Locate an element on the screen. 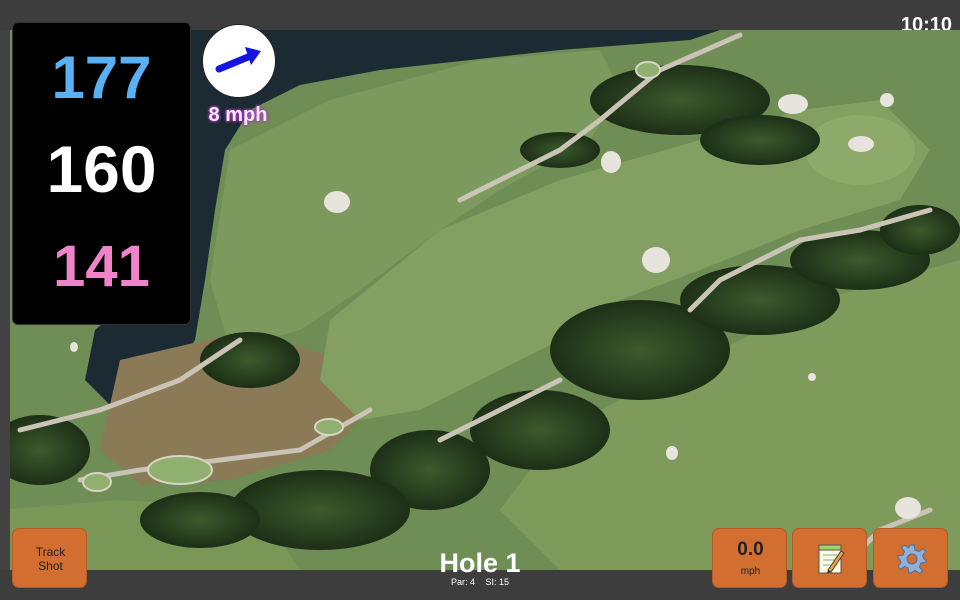 The height and width of the screenshot is (600, 960). front-distance: 141 is located at coordinates (101, 266).